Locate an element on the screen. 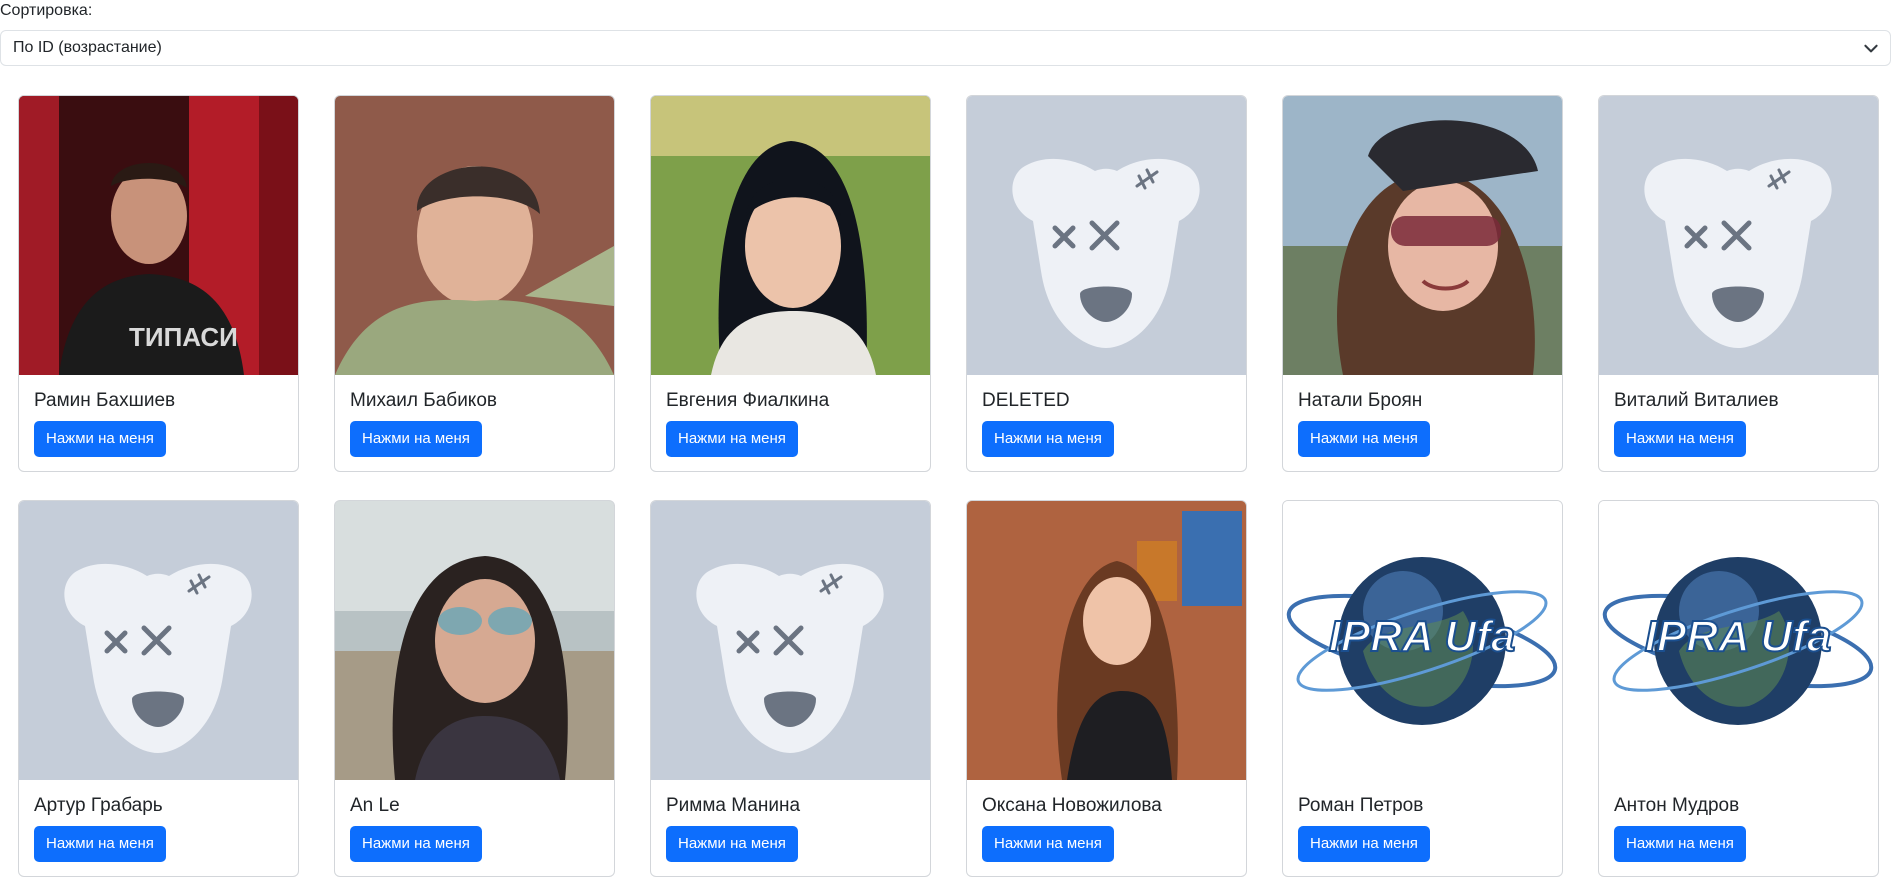  user-name: Артур Грабарь is located at coordinates (98, 805).